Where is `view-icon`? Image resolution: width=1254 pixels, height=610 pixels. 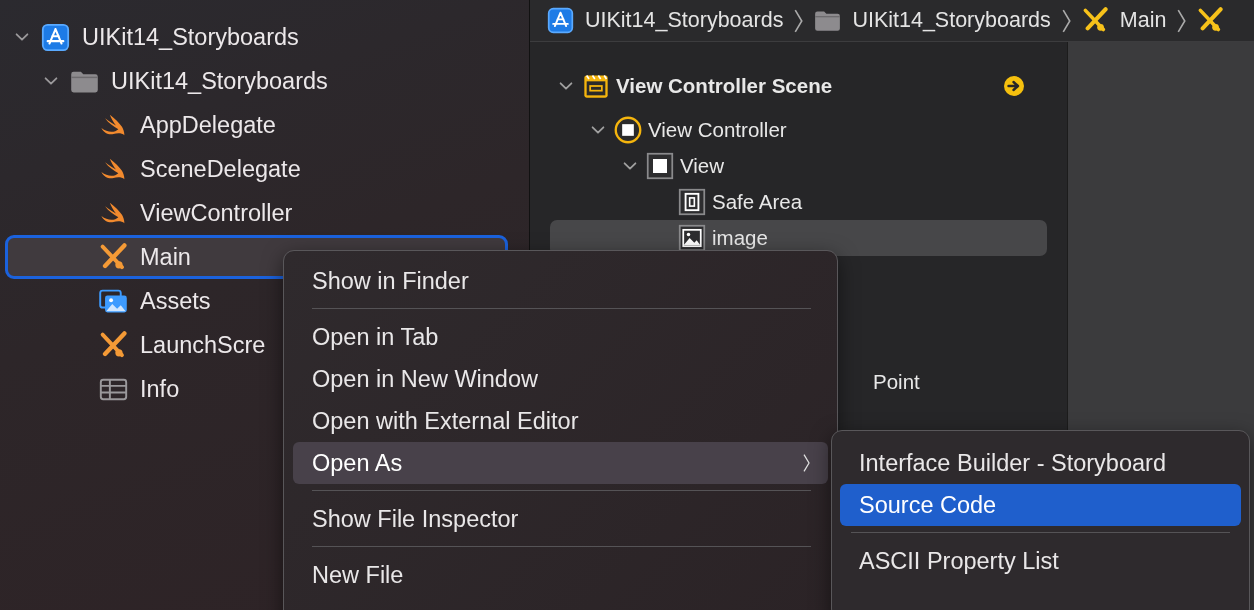
view-icon is located at coordinates (660, 166).